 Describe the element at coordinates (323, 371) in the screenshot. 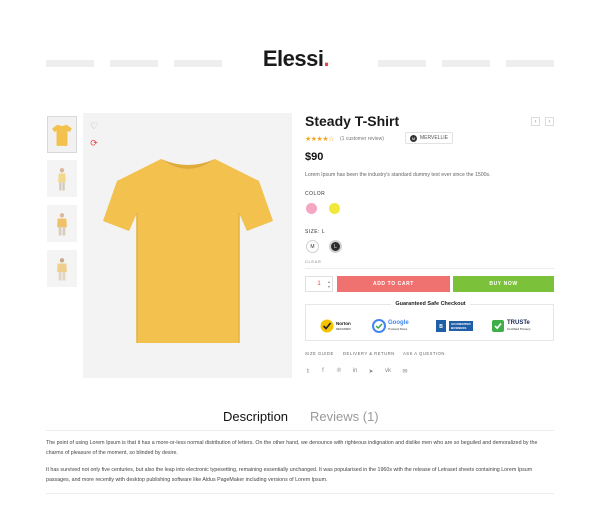

I see `facebook-icon: f` at that location.